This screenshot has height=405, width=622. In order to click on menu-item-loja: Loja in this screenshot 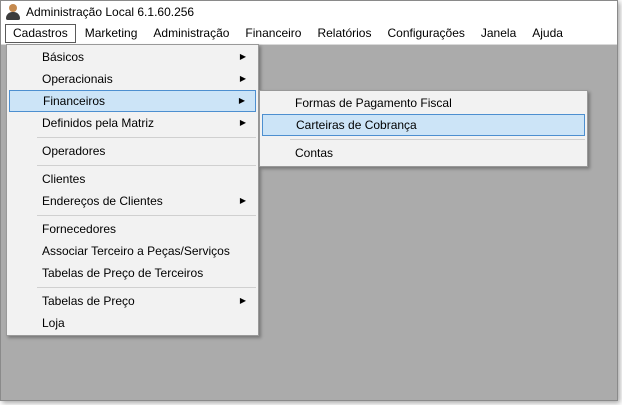, I will do `click(132, 323)`.